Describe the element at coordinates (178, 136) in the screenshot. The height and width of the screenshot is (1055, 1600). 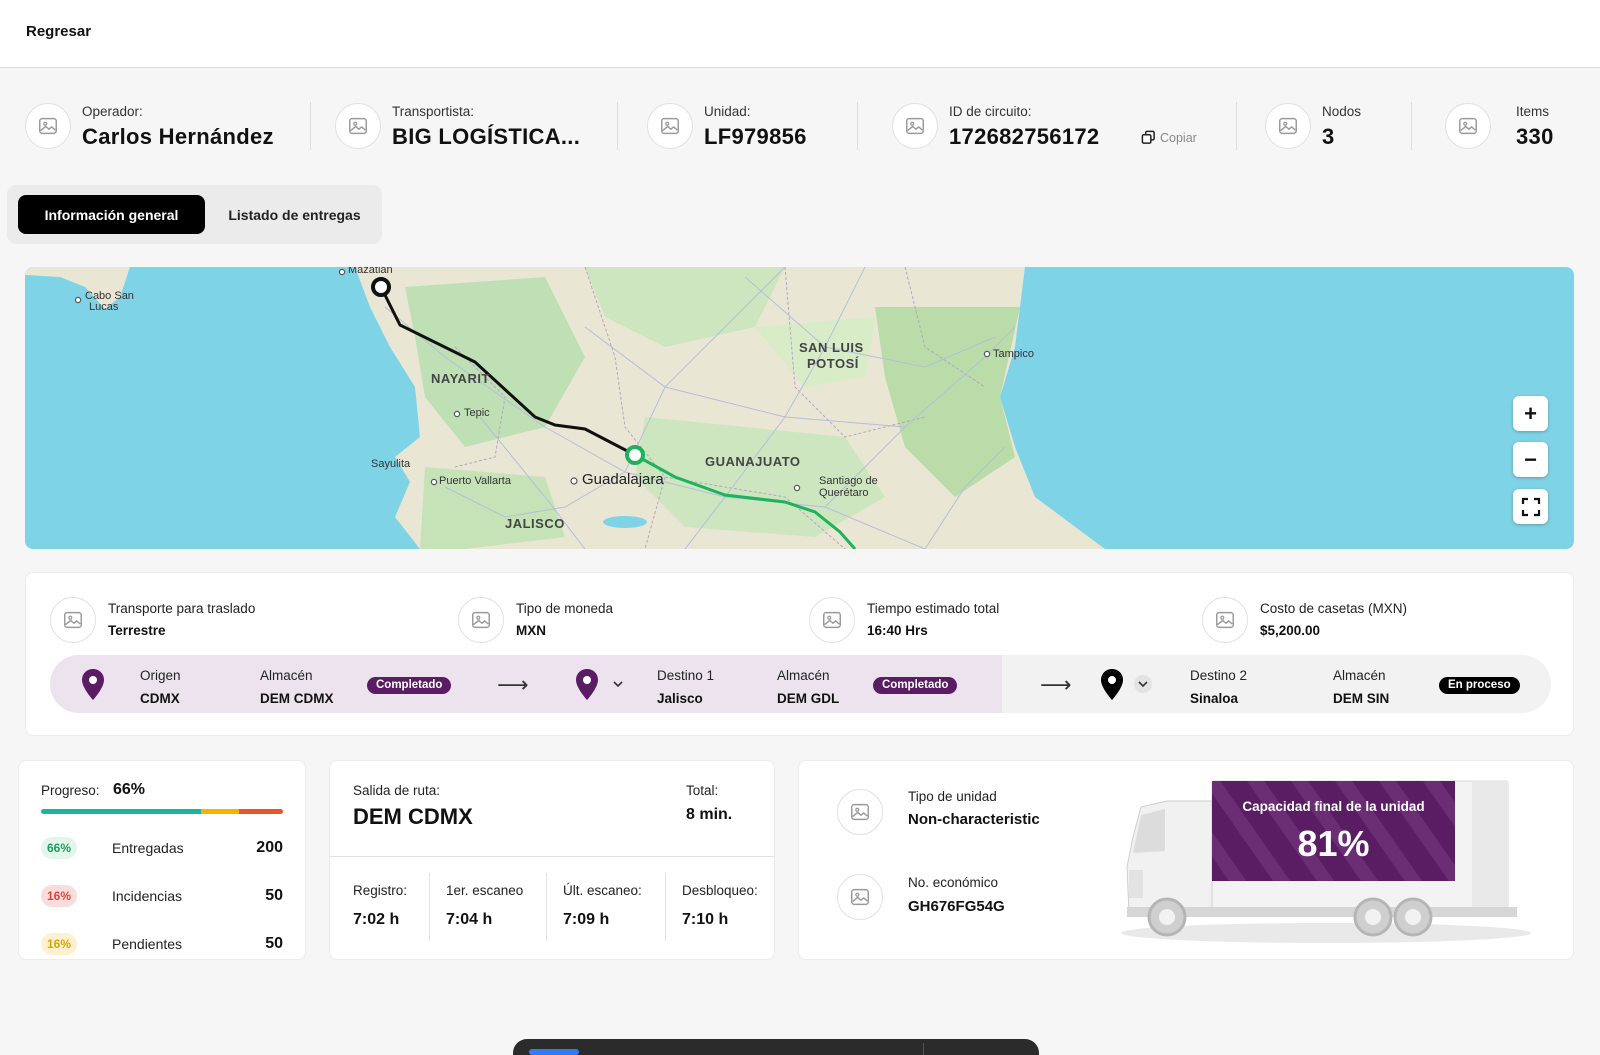
I see `operator-name: Carlos Hernández` at that location.